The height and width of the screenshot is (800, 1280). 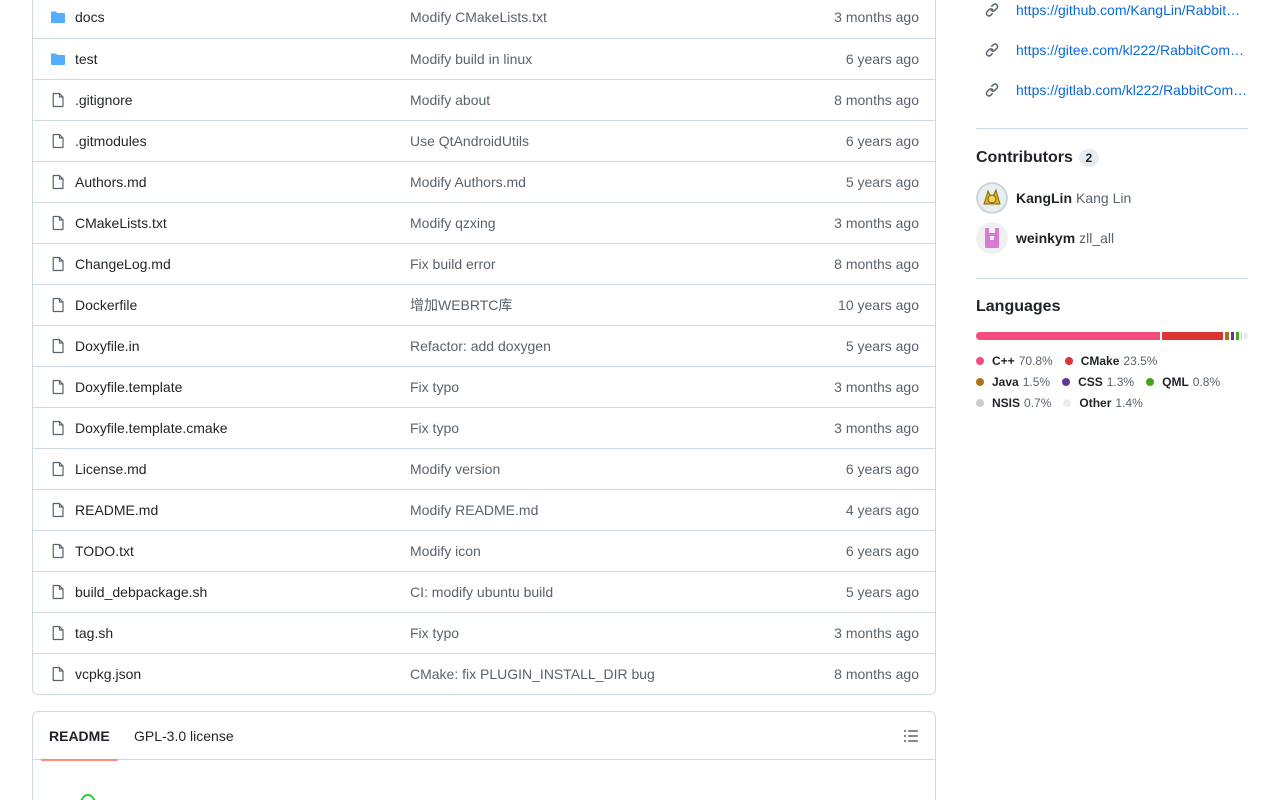 I want to click on sidebar-link-text: https://gitlab.com/kl222/RabbitCommon, so click(x=1132, y=90).